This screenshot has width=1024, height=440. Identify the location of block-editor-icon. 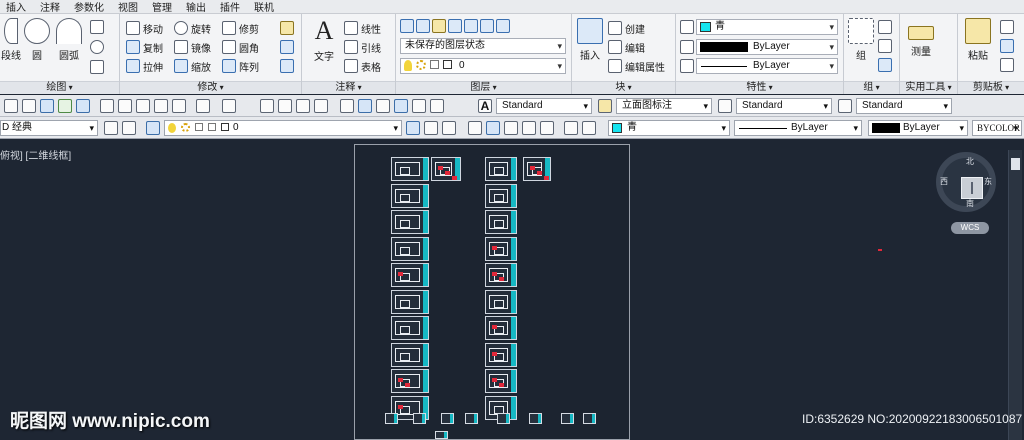
(179, 106).